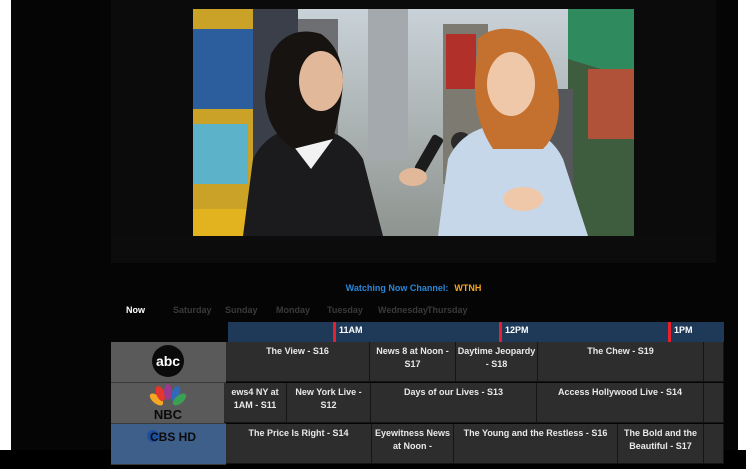  What do you see at coordinates (413, 444) in the screenshot?
I see `program-cell: Eyewitness News at Noon -` at bounding box center [413, 444].